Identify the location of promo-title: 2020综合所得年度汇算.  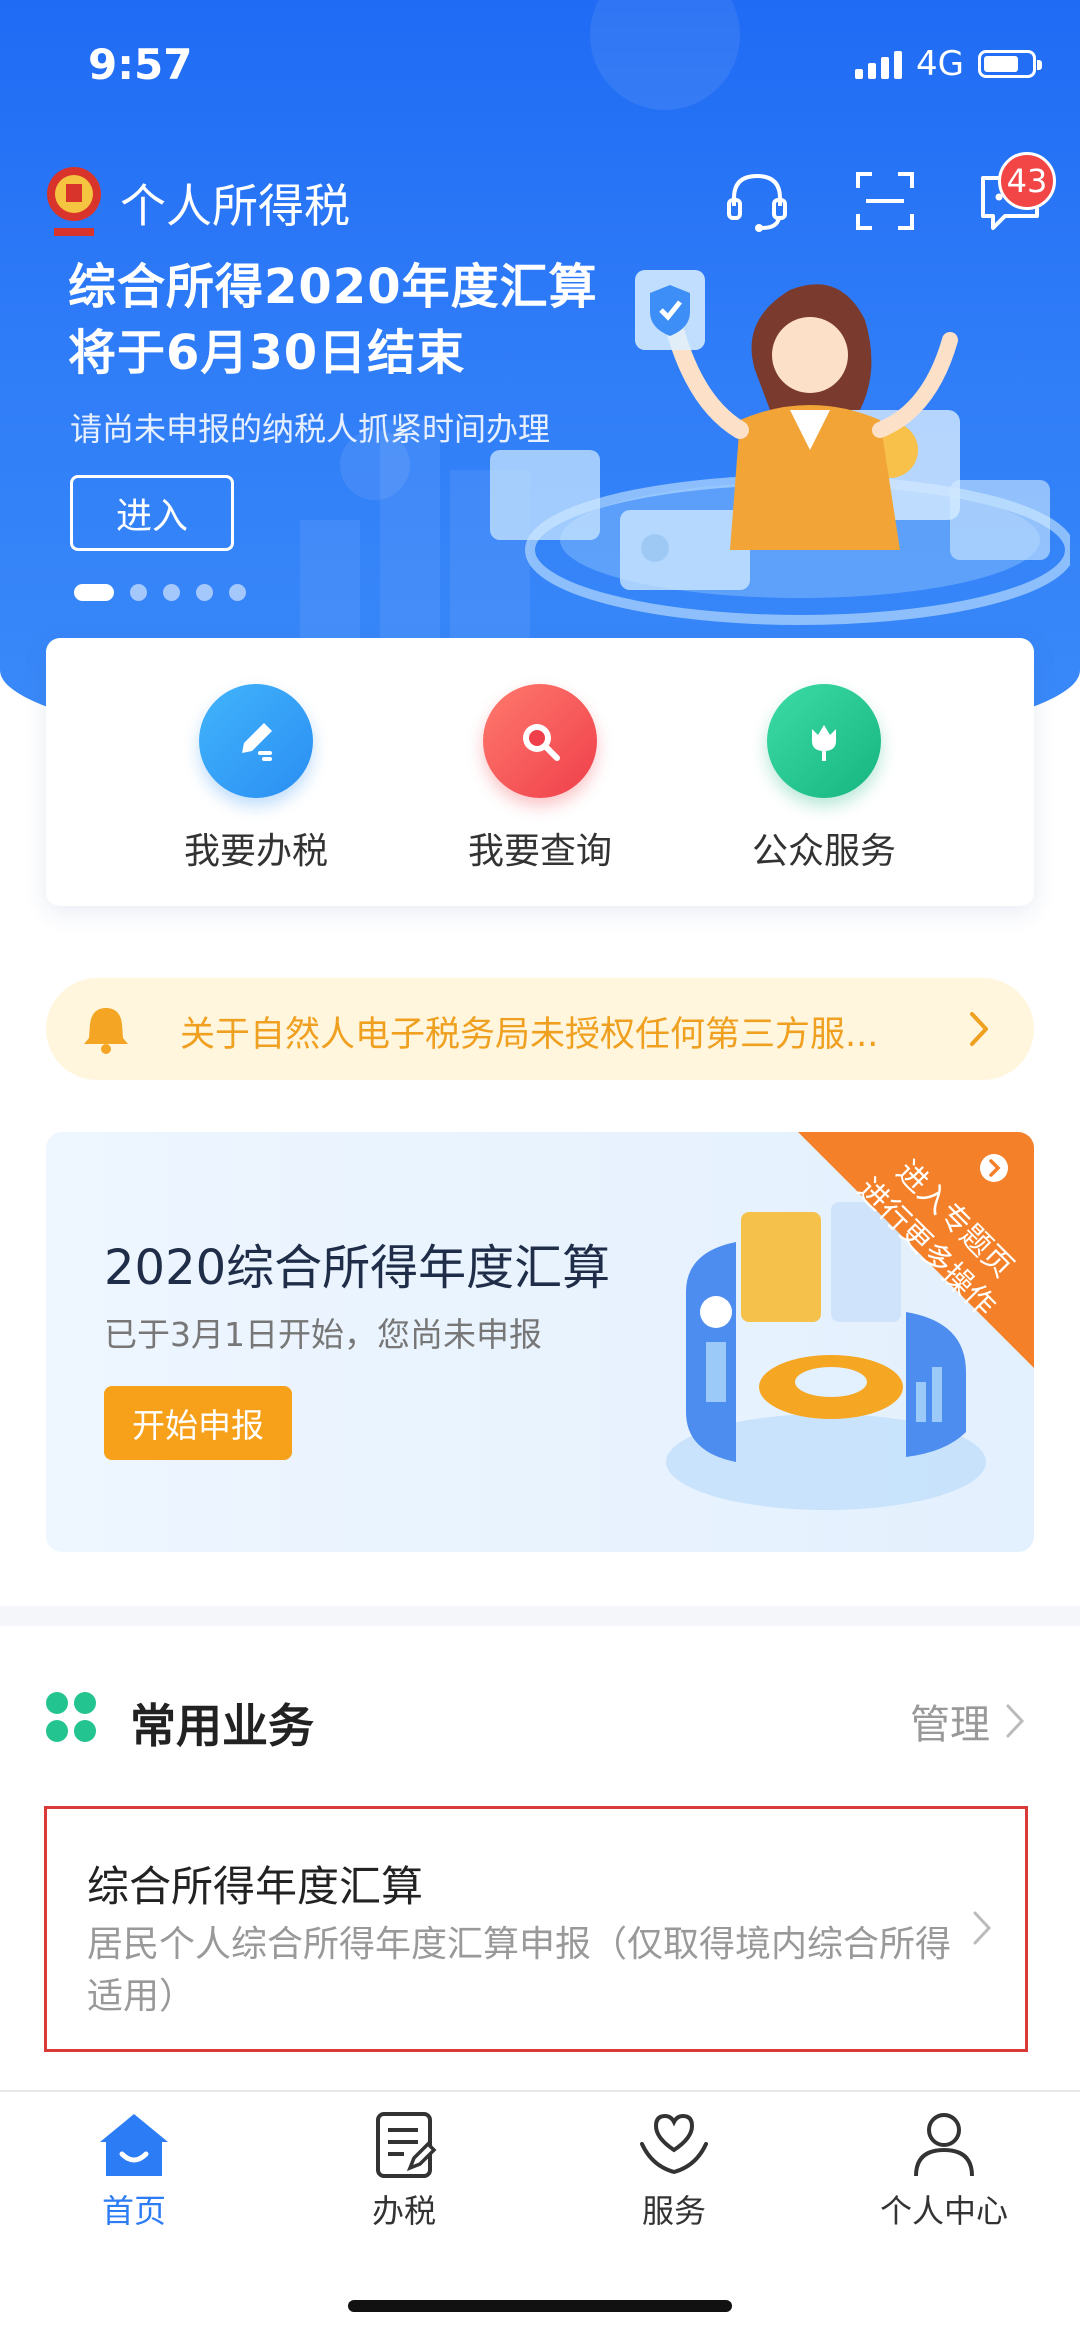
(357, 1268).